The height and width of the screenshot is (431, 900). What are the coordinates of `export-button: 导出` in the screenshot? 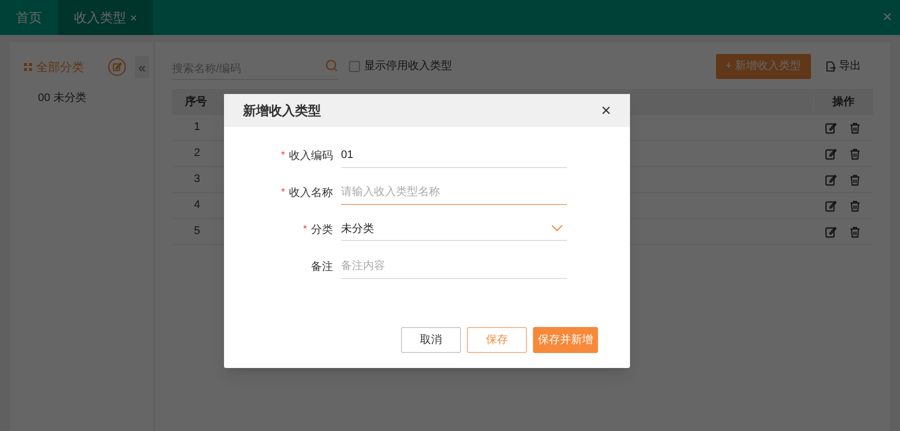 It's located at (843, 66).